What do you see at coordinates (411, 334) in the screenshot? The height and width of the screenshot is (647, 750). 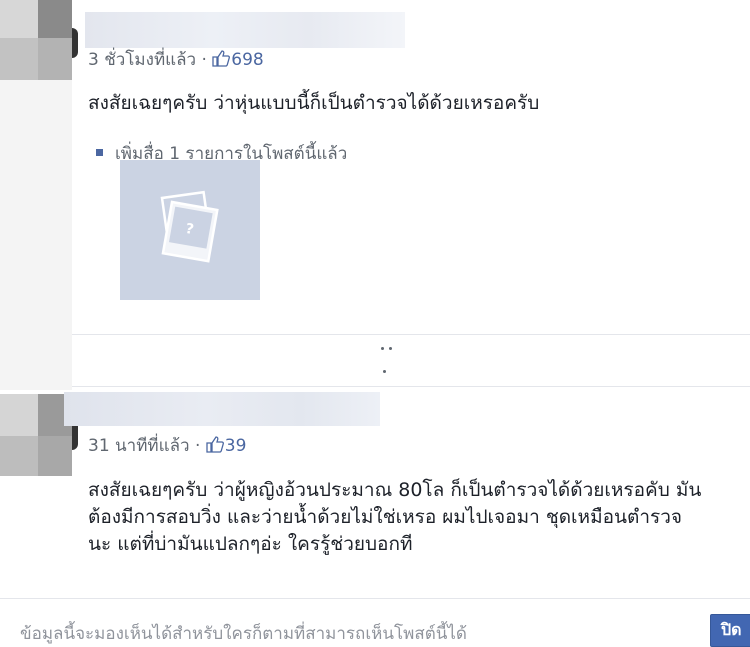 I see `divider-top` at bounding box center [411, 334].